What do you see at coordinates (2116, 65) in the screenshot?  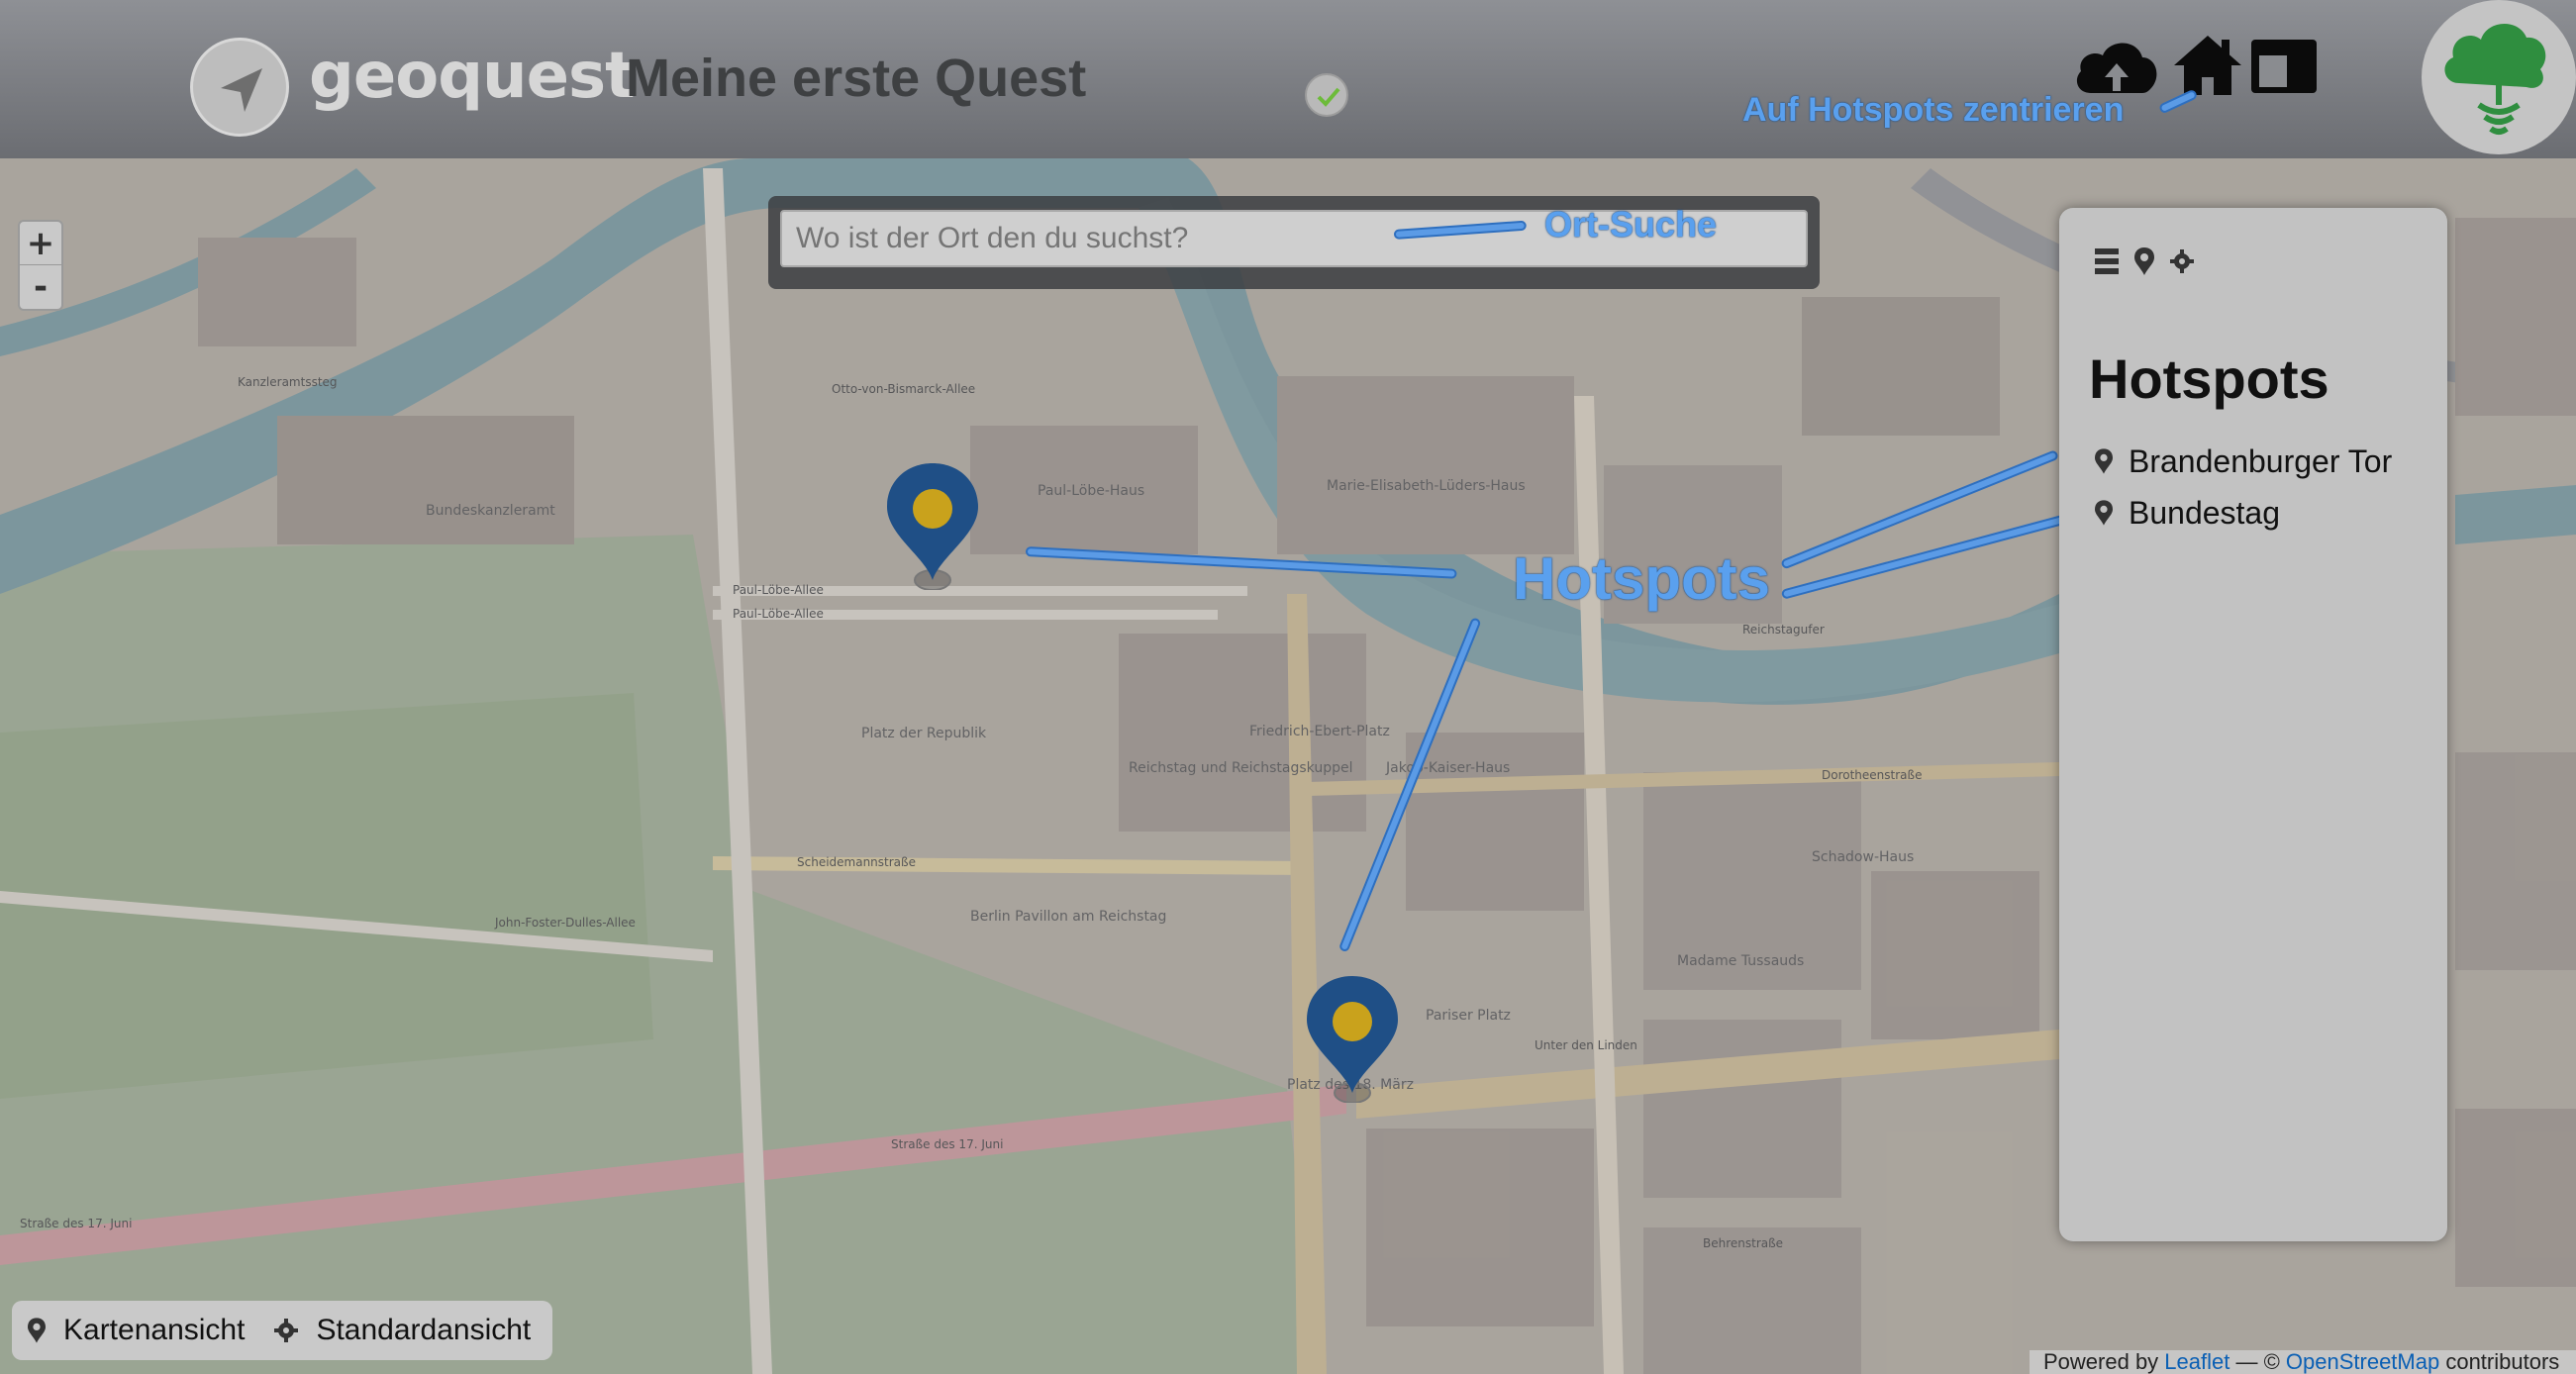 I see `upload-cloud-icon` at bounding box center [2116, 65].